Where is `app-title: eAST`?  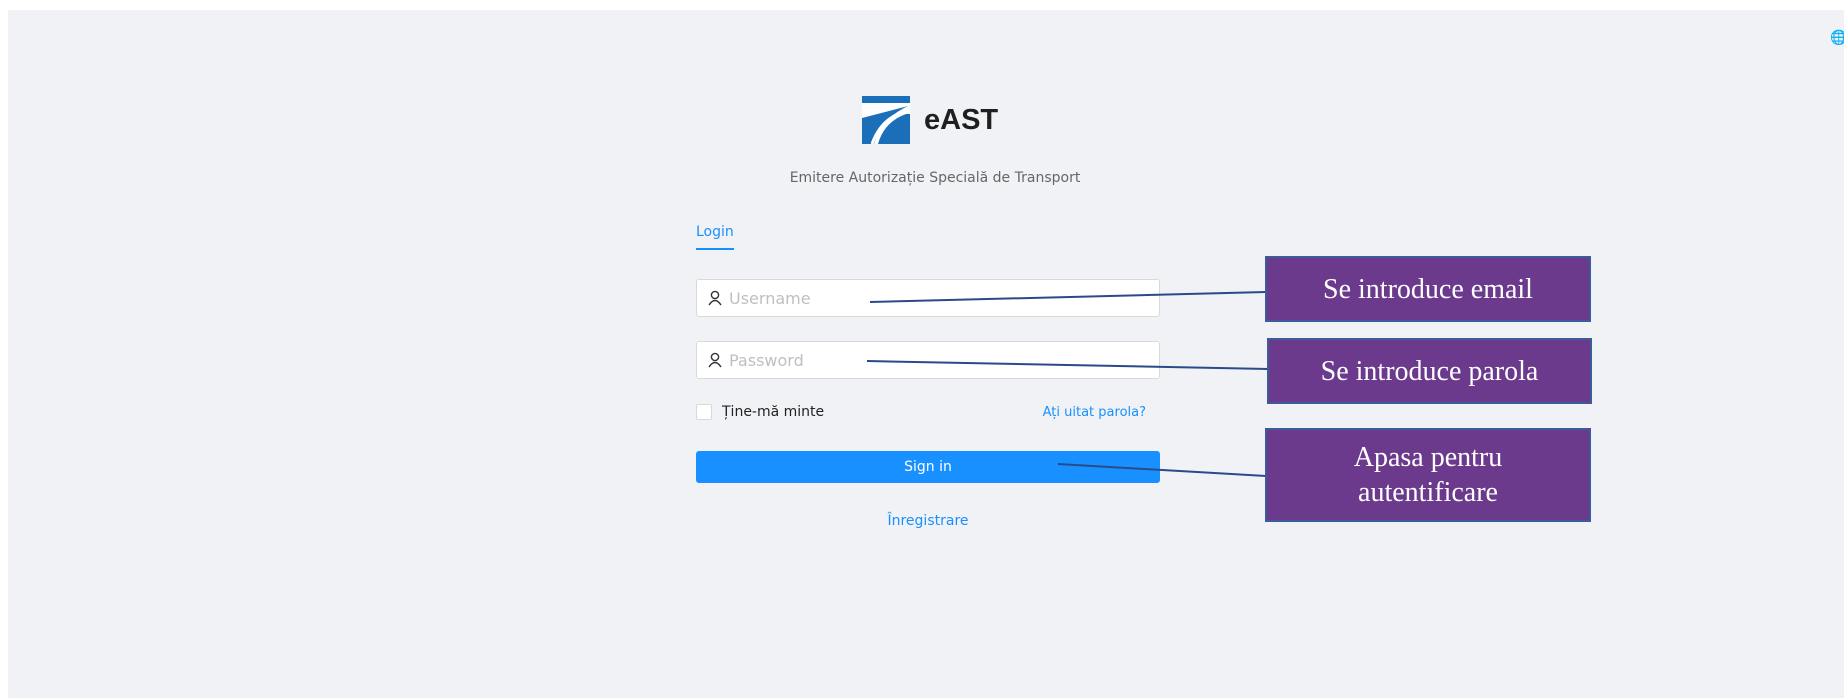 app-title: eAST is located at coordinates (961, 119).